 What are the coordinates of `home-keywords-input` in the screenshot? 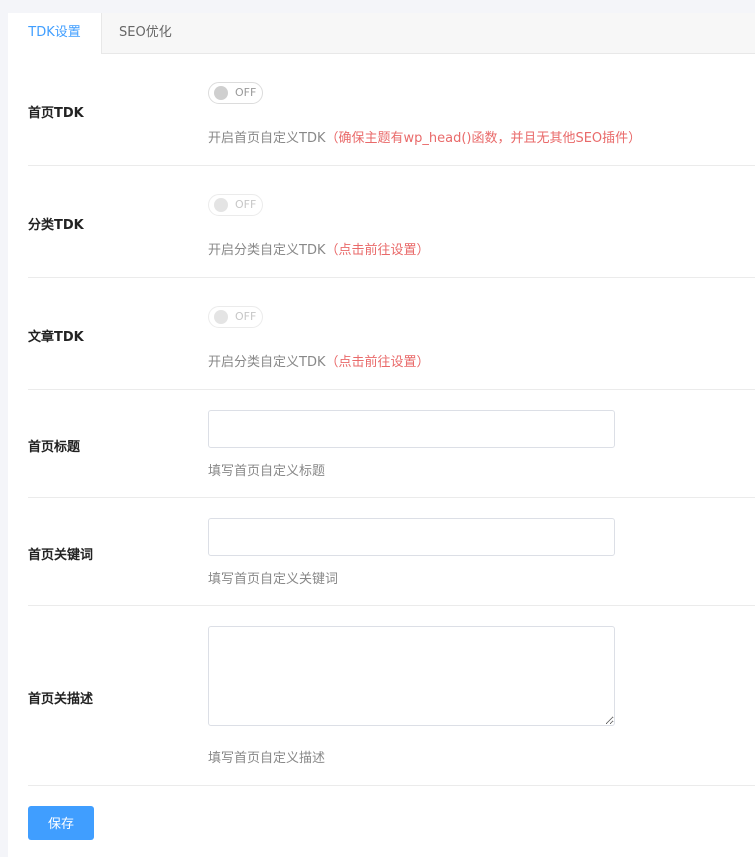 It's located at (411, 537).